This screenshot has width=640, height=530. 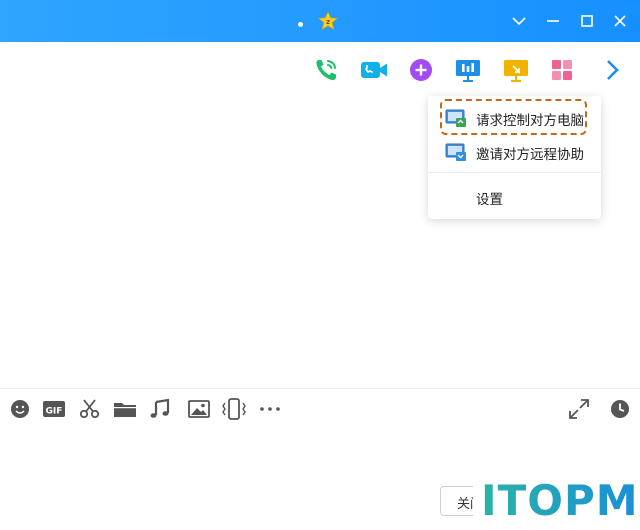 What do you see at coordinates (374, 70) in the screenshot?
I see `video-call-icon` at bounding box center [374, 70].